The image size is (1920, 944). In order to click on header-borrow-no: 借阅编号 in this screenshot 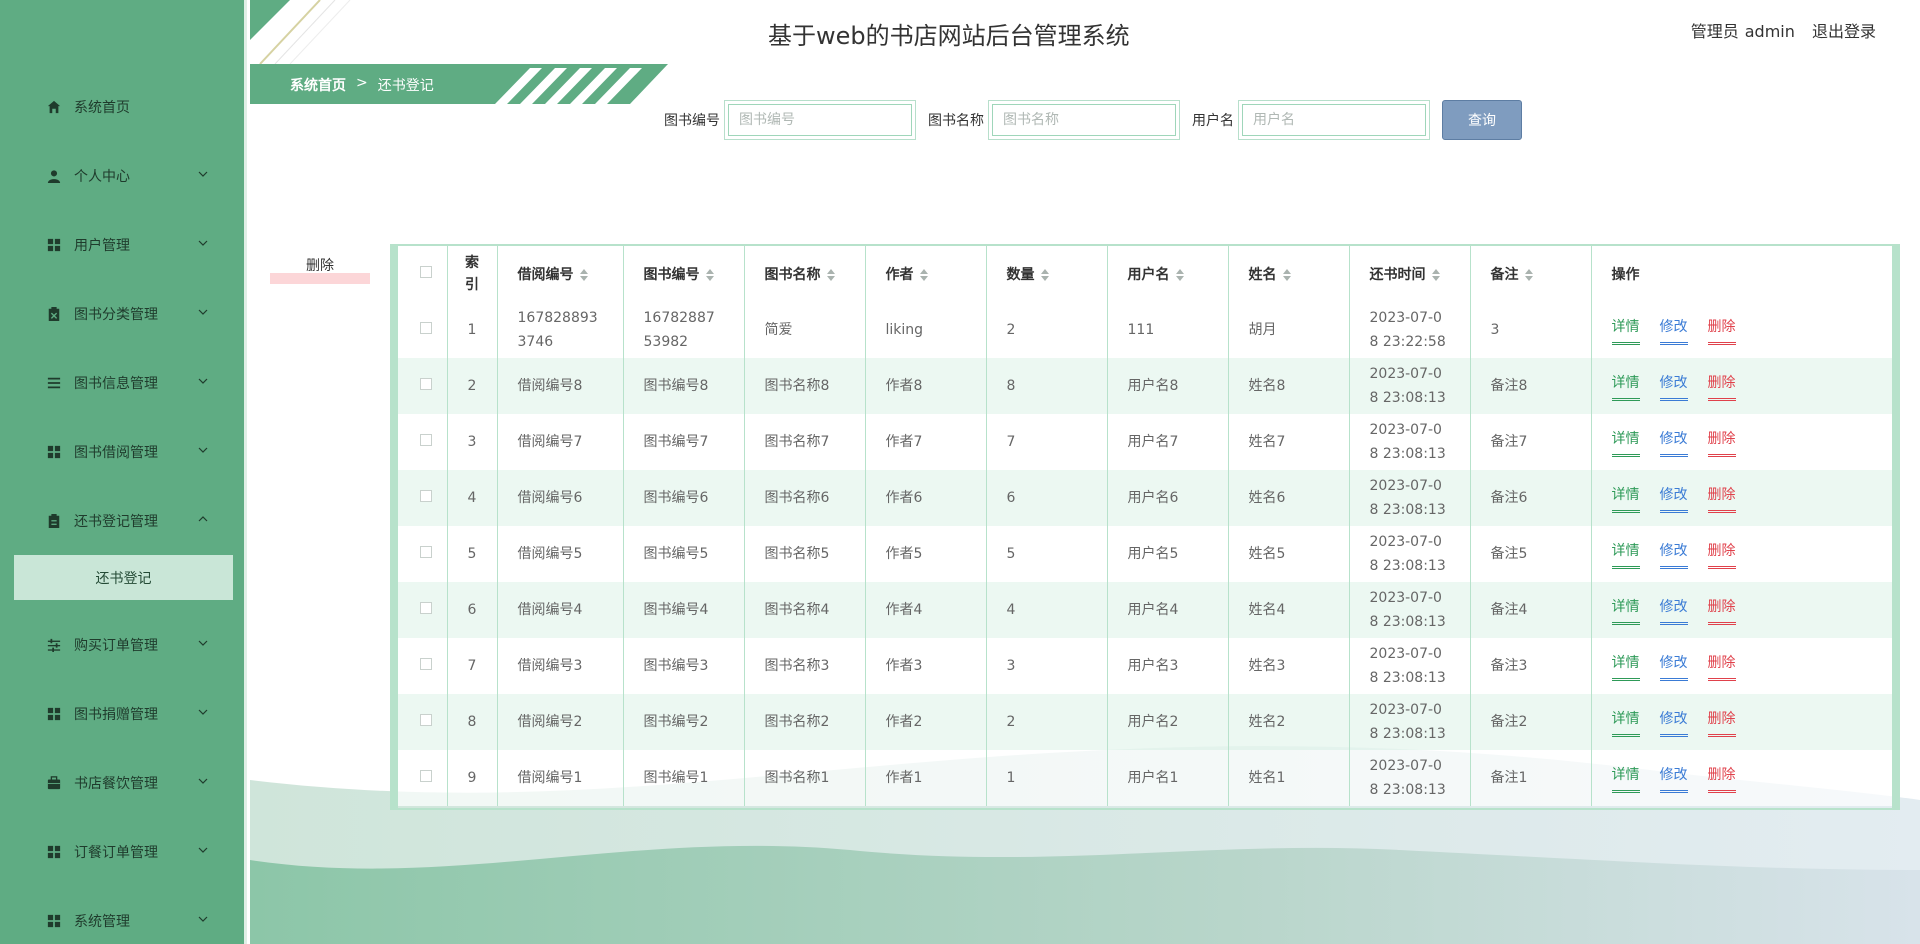, I will do `click(560, 274)`.